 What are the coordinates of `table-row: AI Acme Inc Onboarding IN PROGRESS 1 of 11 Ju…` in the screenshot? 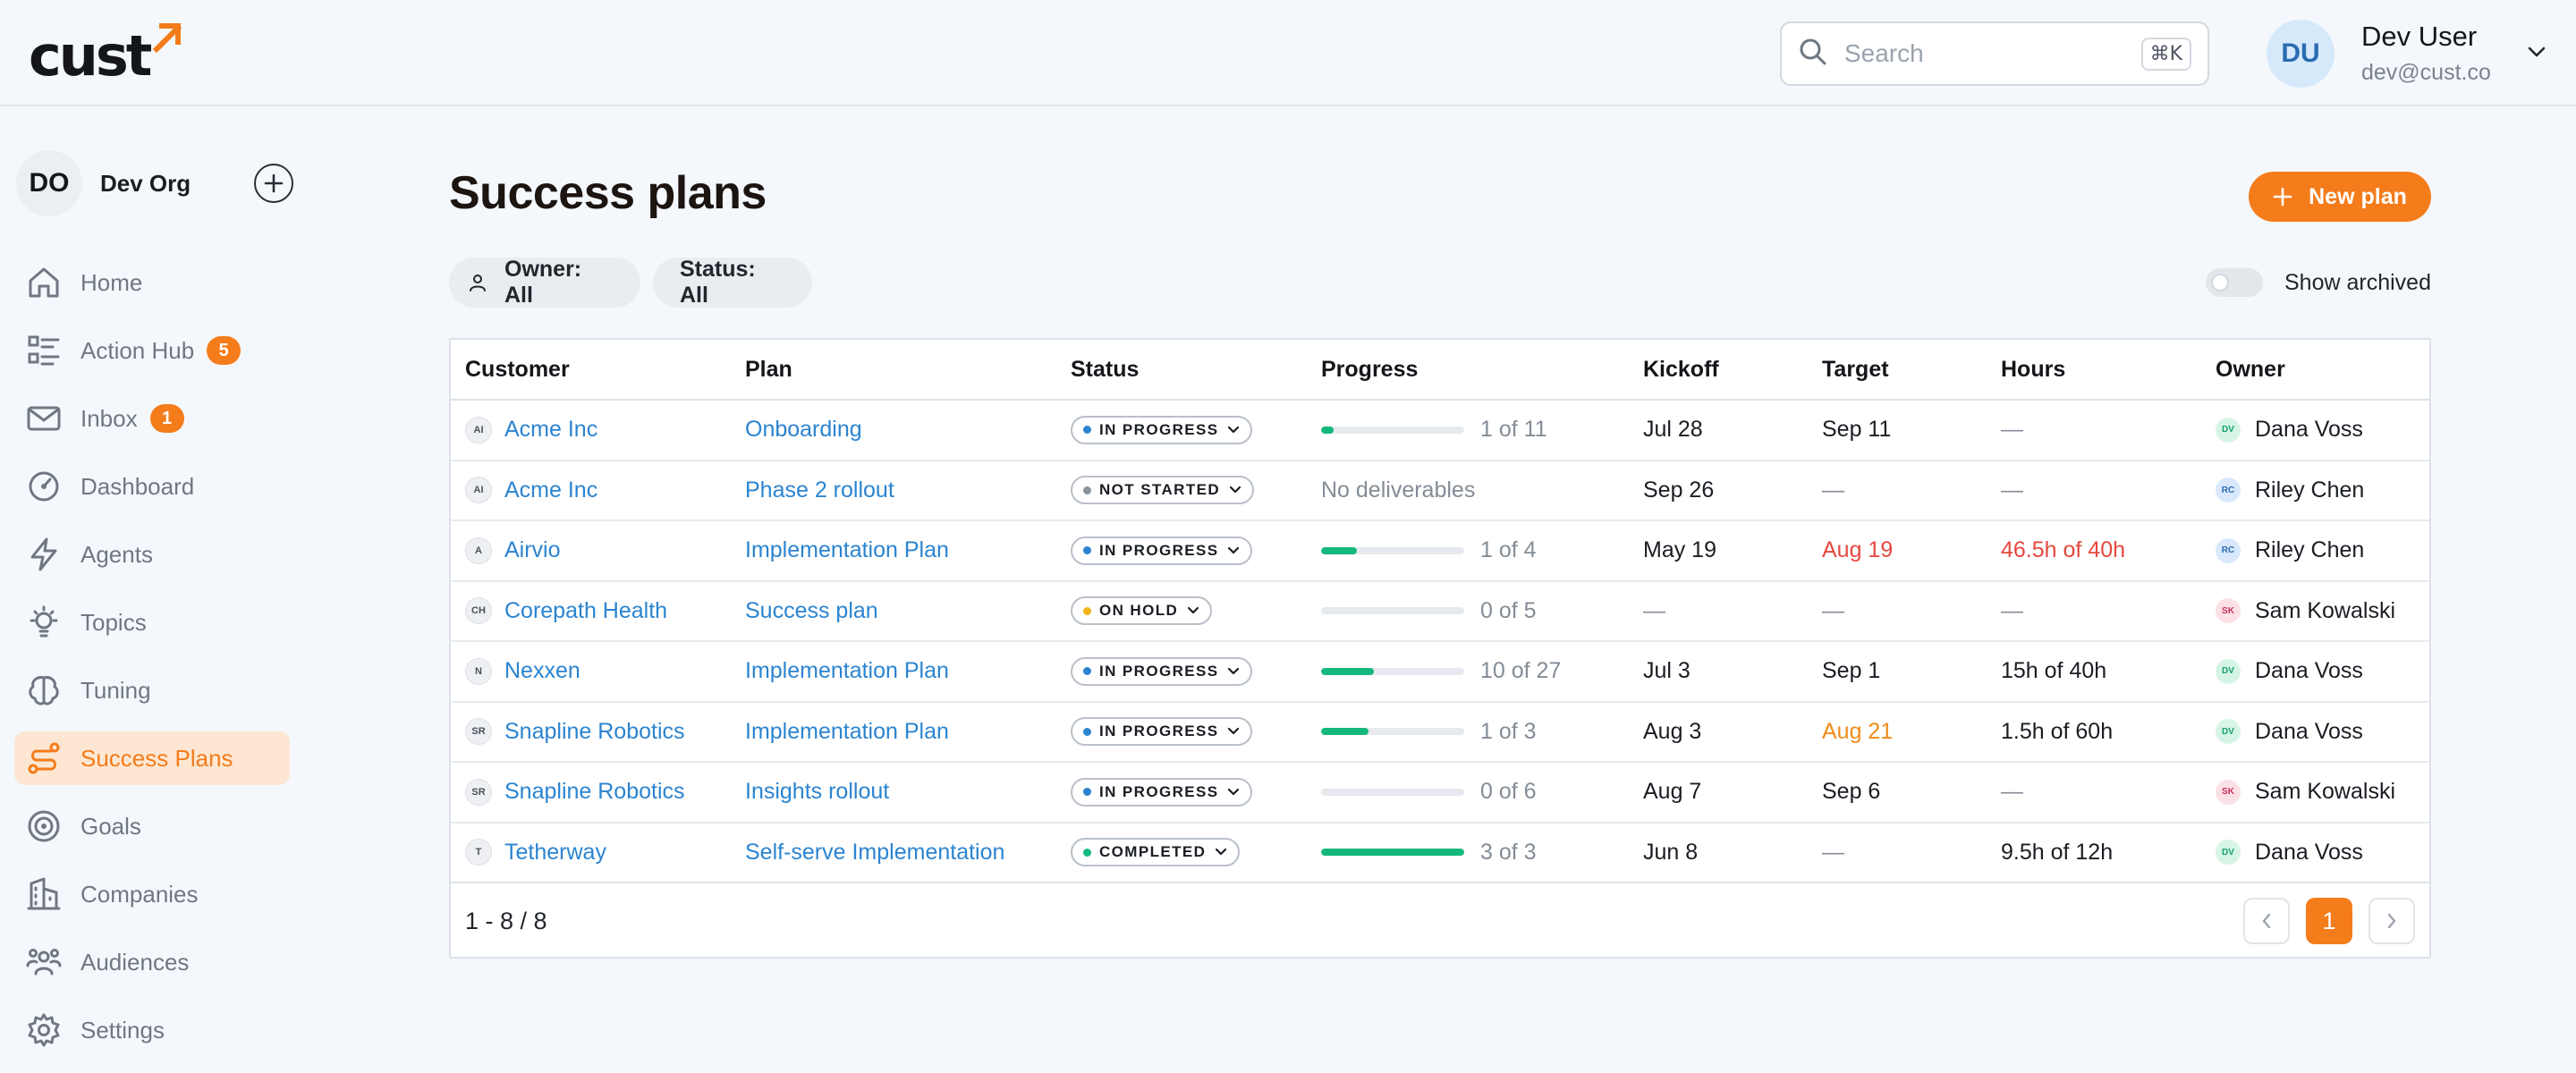 It's located at (1440, 431).